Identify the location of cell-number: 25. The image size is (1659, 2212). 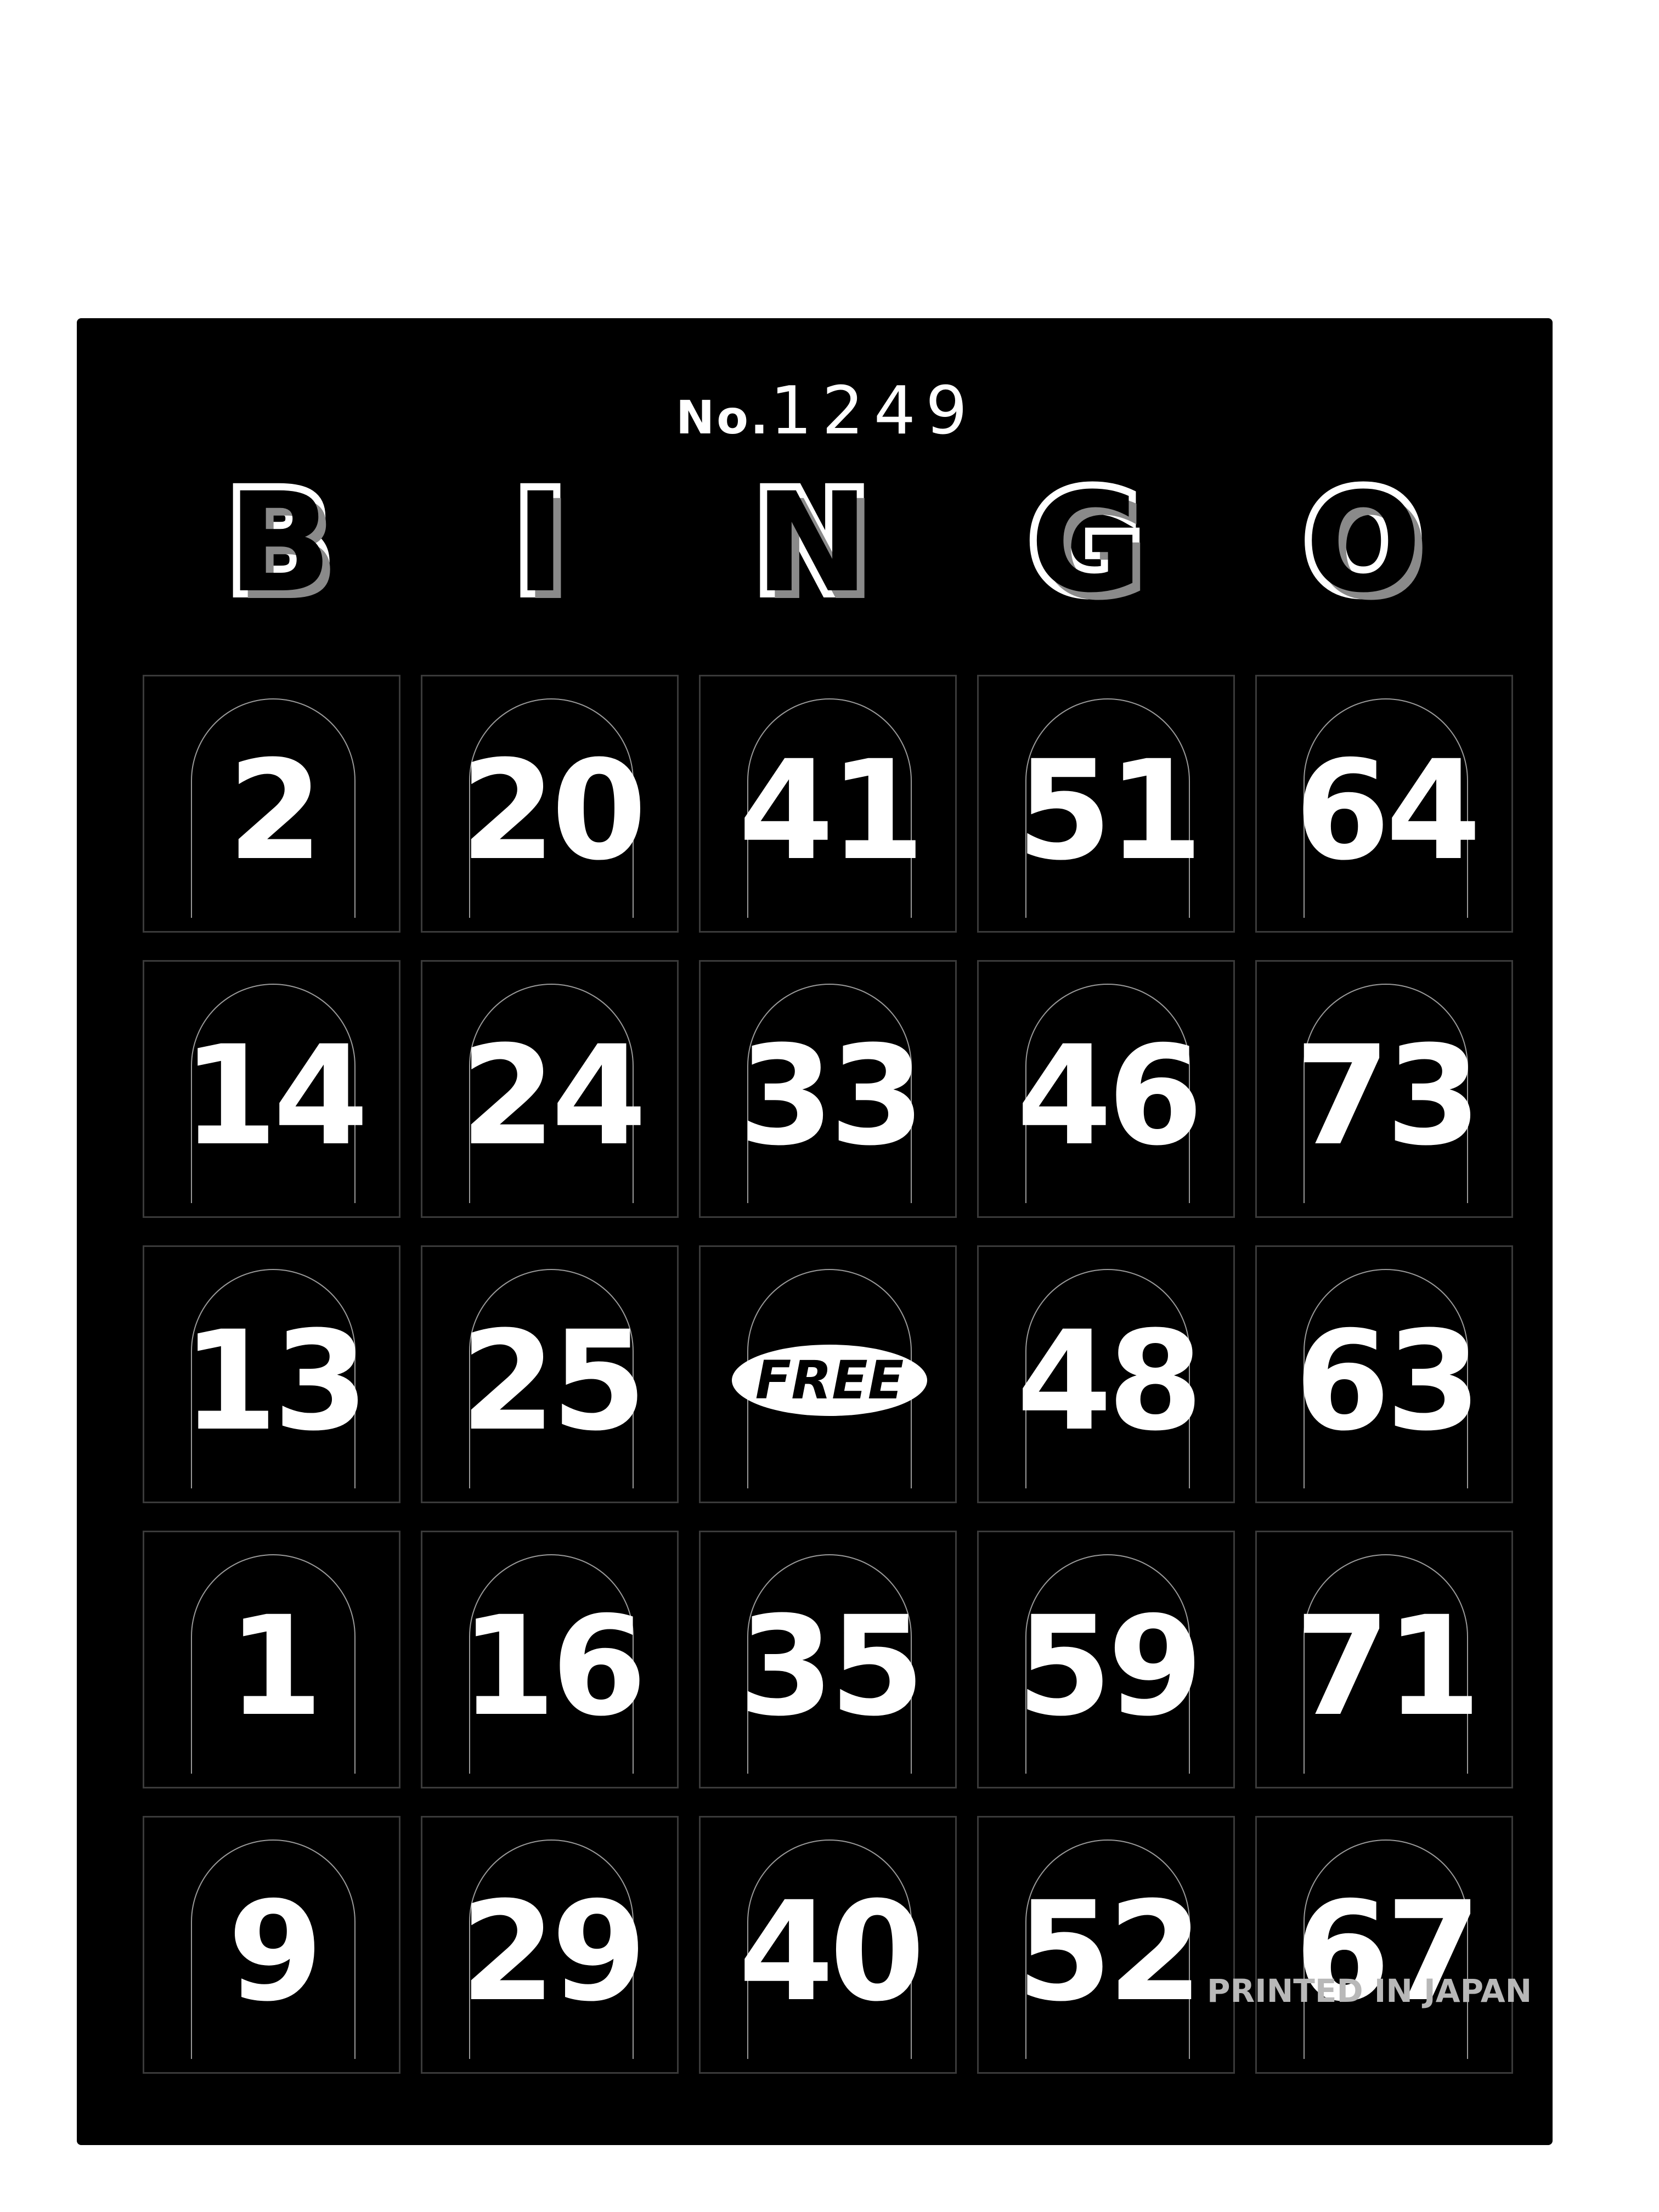
(553, 1381).